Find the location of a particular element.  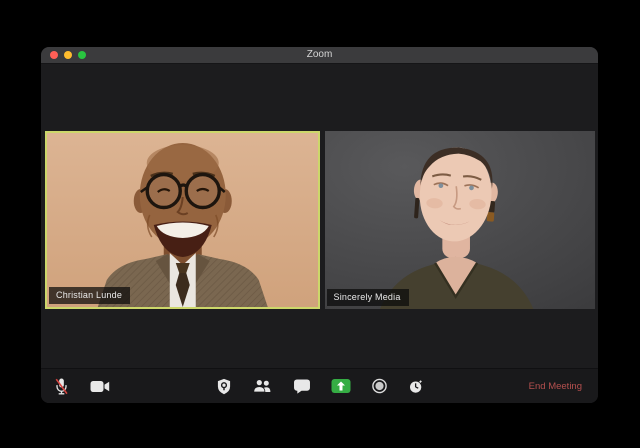

minimize-button is located at coordinates (68, 55).